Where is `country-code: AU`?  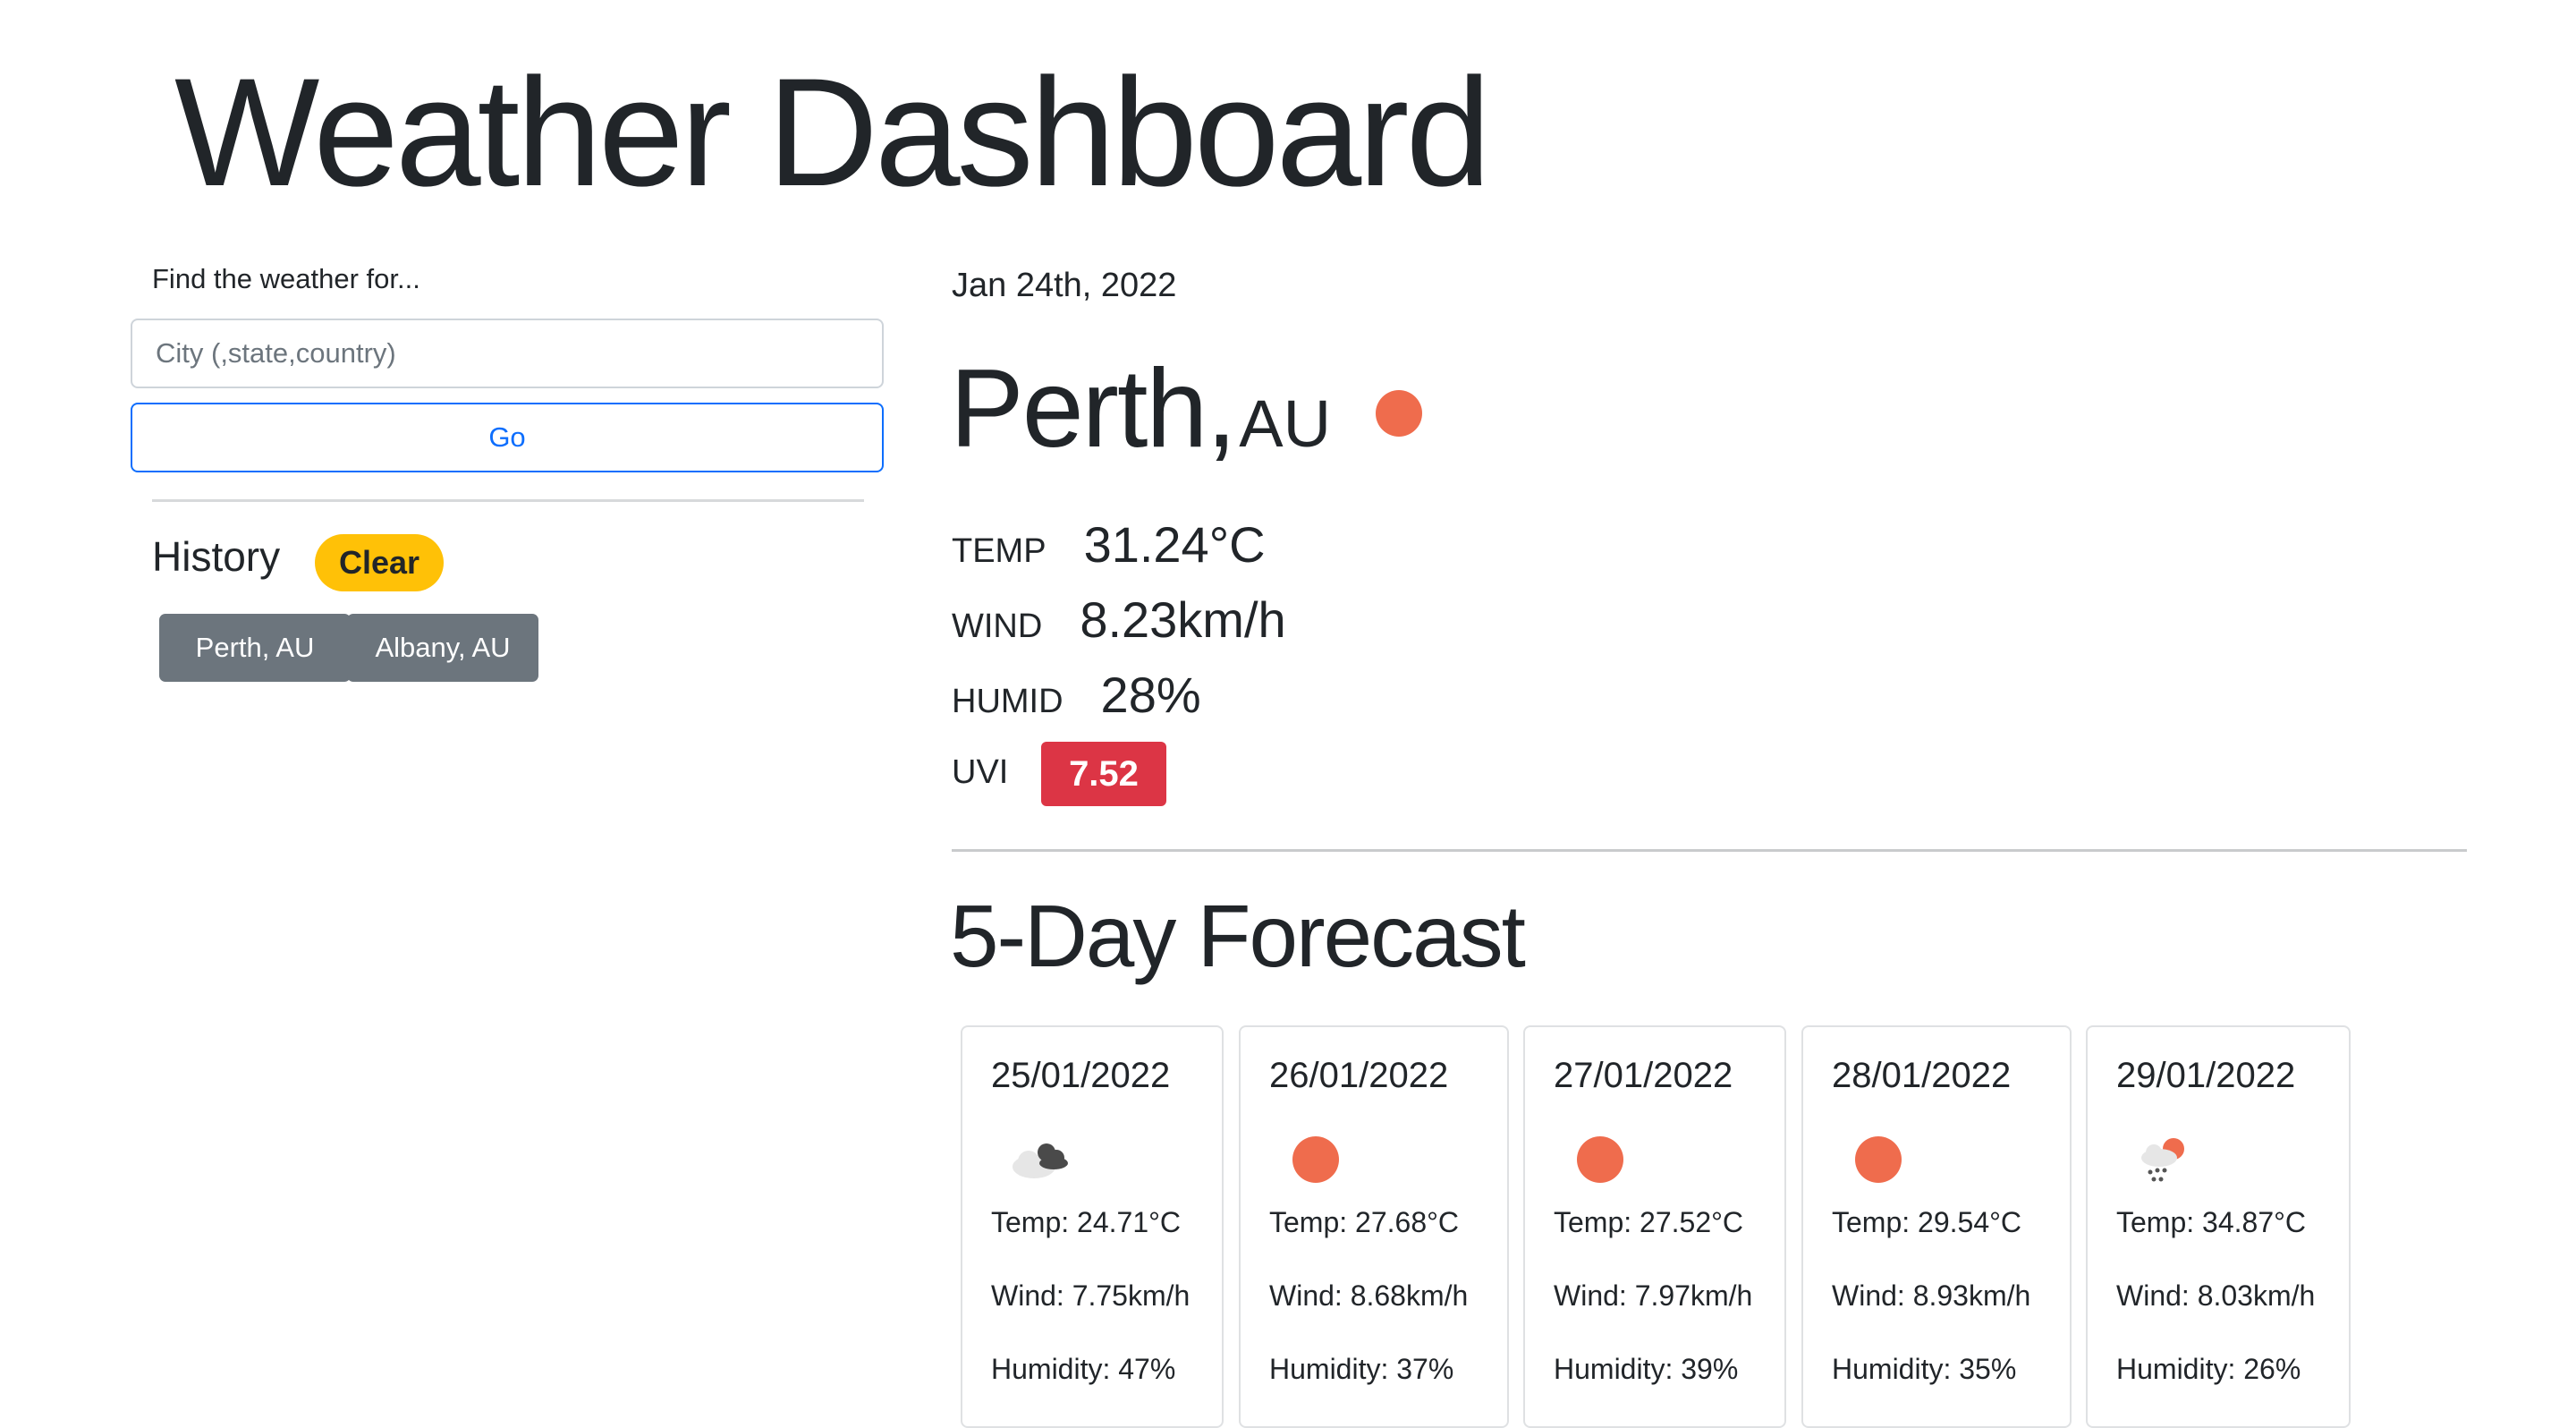
country-code: AU is located at coordinates (1285, 424).